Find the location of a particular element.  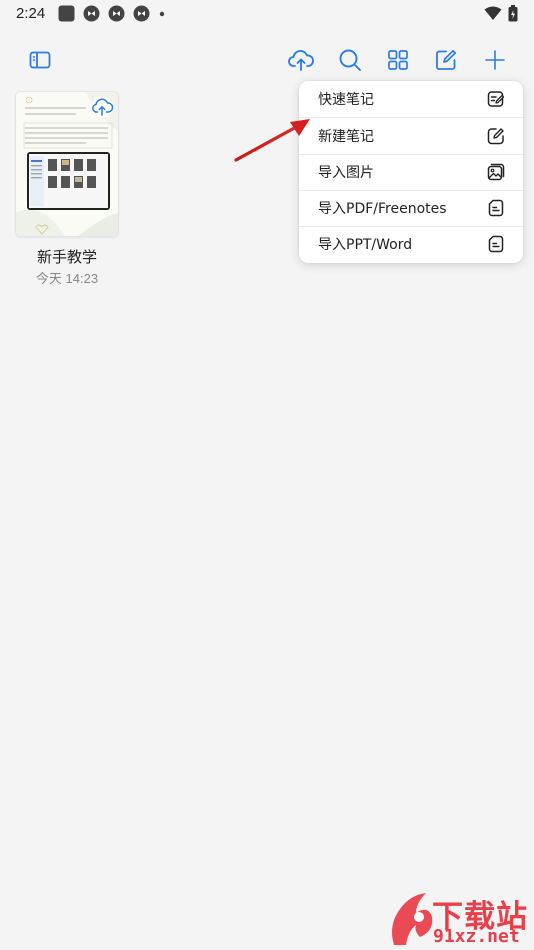

grid-icon is located at coordinates (398, 60).